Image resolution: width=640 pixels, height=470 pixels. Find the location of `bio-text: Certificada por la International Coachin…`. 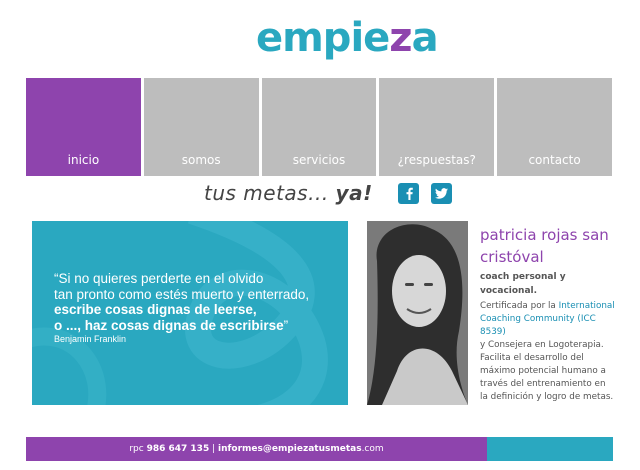

bio-text: Certificada por la International Coachin… is located at coordinates (547, 352).